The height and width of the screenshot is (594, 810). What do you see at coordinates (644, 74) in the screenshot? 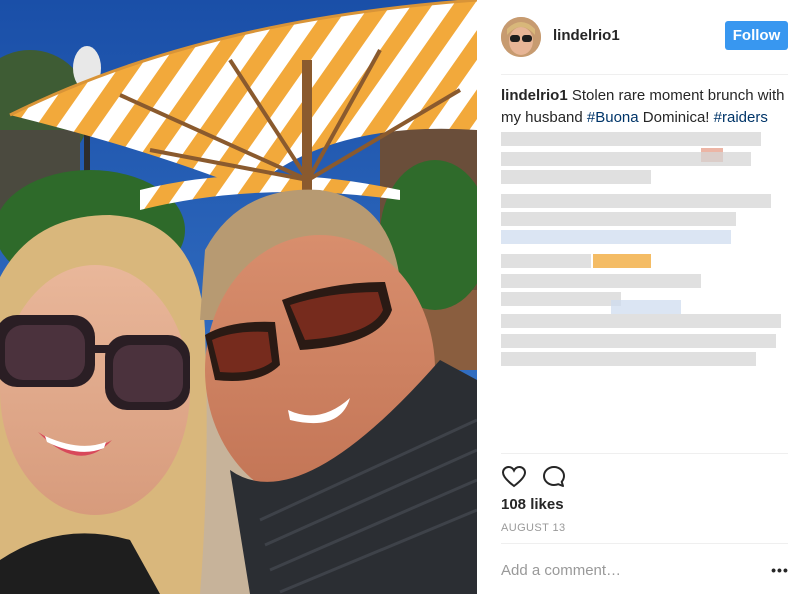
I see `header-divider` at bounding box center [644, 74].